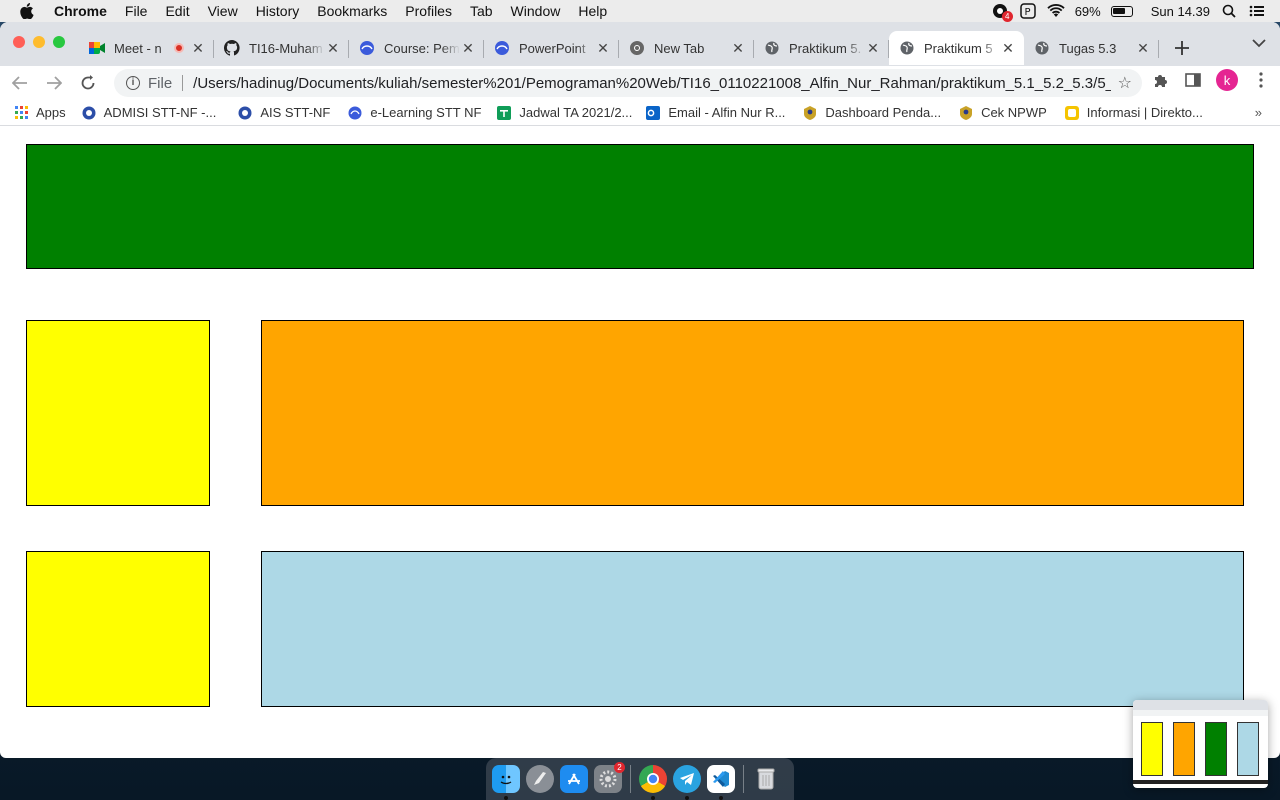  I want to click on system-preferences-icon: 2, so click(609, 777).